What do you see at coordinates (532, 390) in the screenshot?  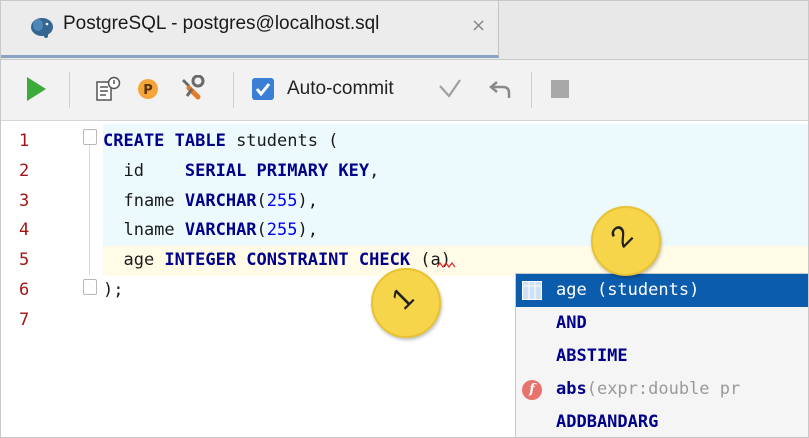 I see `function-icon: f` at bounding box center [532, 390].